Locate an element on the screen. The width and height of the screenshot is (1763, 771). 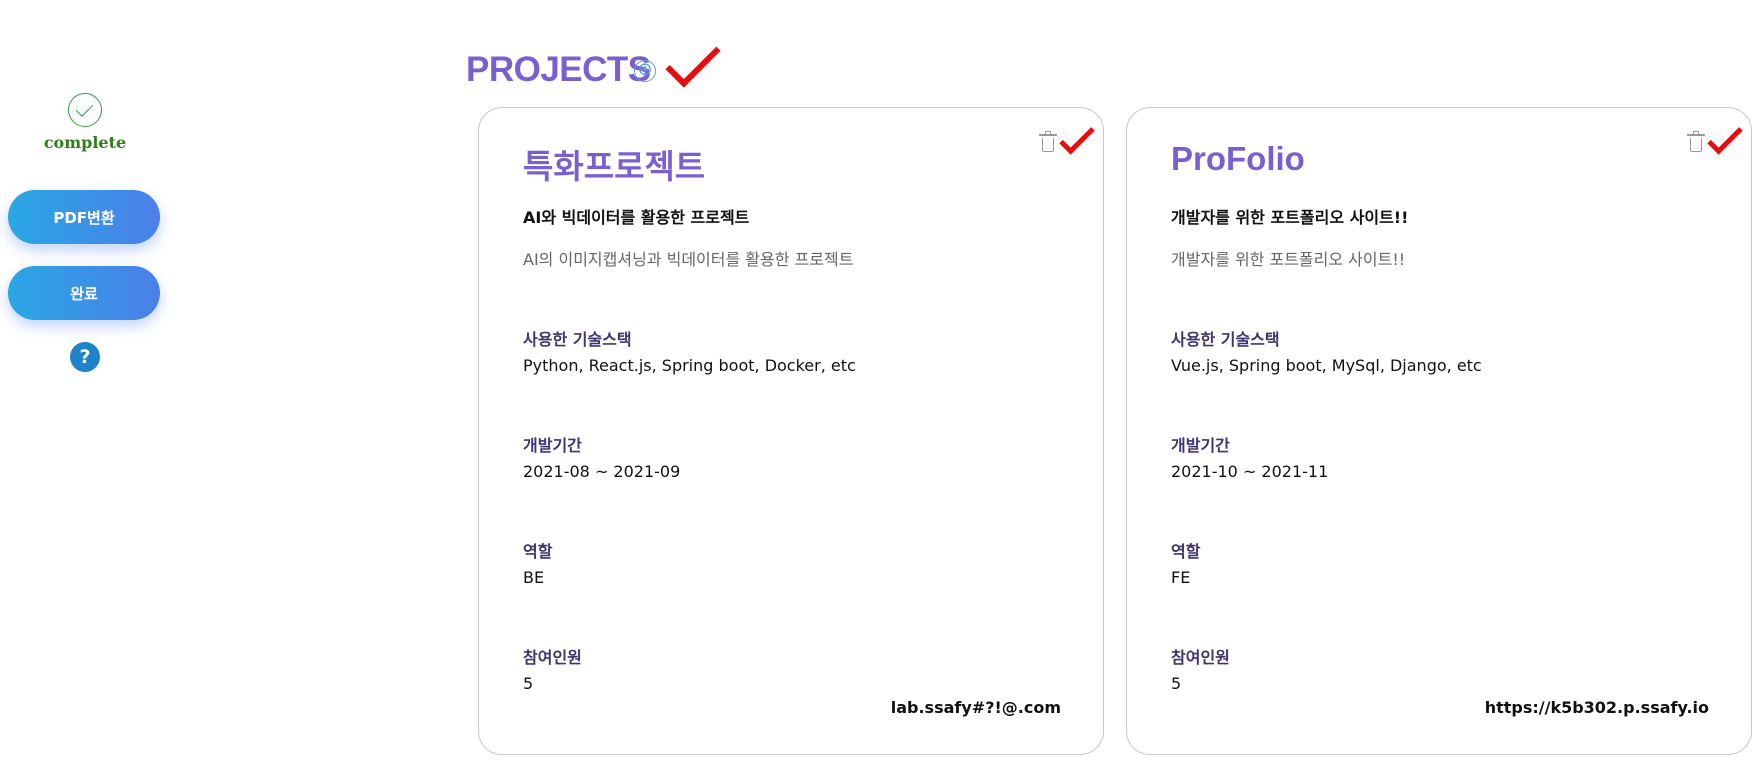
role-field: 역할 FE is located at coordinates (1185, 562).